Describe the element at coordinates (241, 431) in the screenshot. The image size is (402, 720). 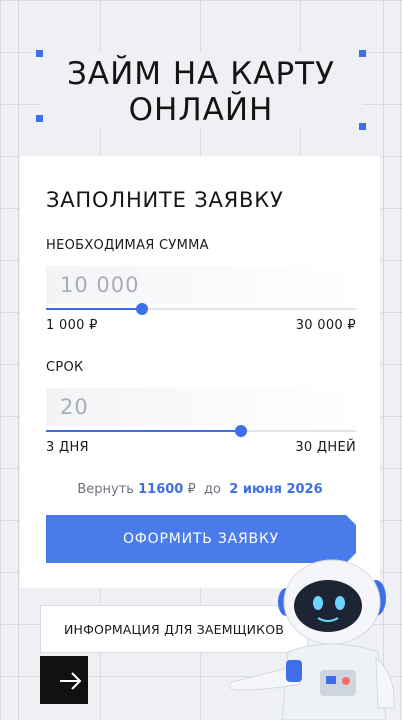
I see `term-slider-thumb` at that location.